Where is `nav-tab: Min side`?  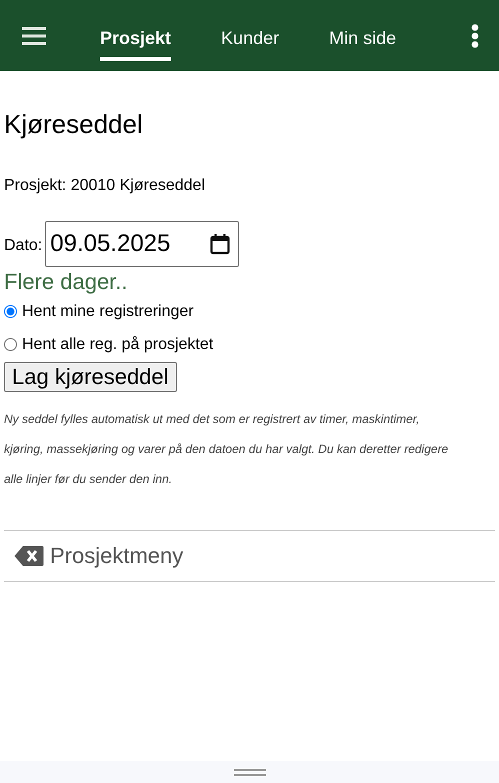 nav-tab: Min side is located at coordinates (362, 40).